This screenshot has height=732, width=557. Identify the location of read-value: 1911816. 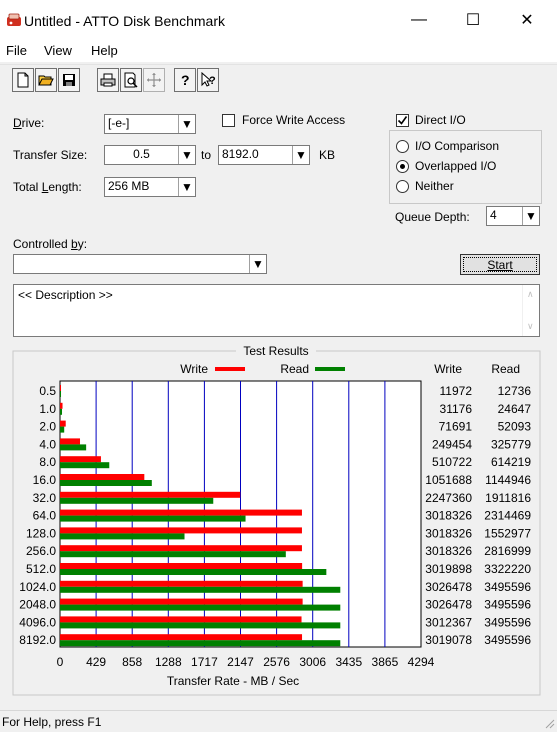
(508, 498).